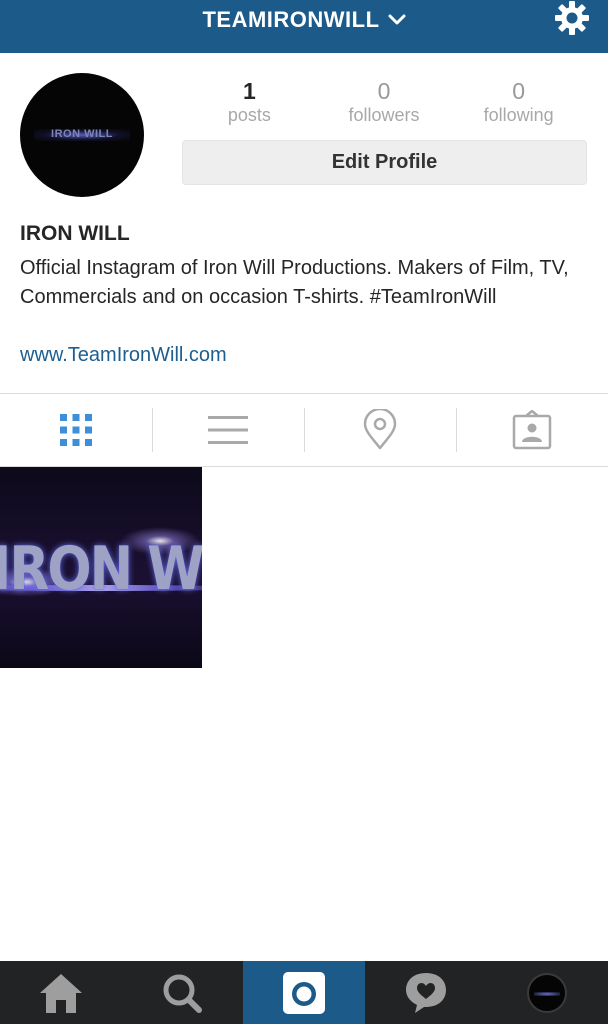 Image resolution: width=608 pixels, height=1024 pixels. What do you see at coordinates (249, 115) in the screenshot?
I see `stat-posts-label: posts` at bounding box center [249, 115].